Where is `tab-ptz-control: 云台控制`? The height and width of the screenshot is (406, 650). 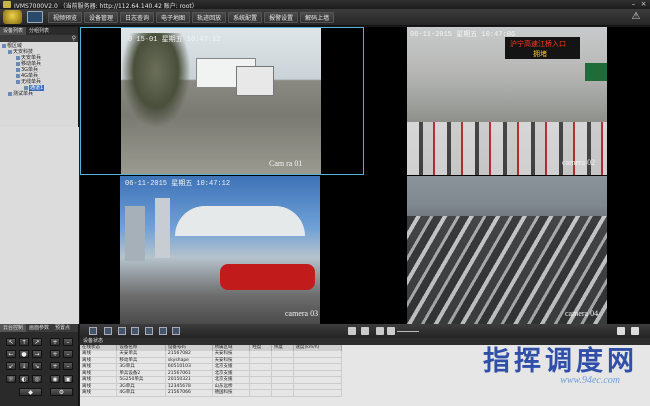 tab-ptz-control: 云台控制 is located at coordinates (13, 328).